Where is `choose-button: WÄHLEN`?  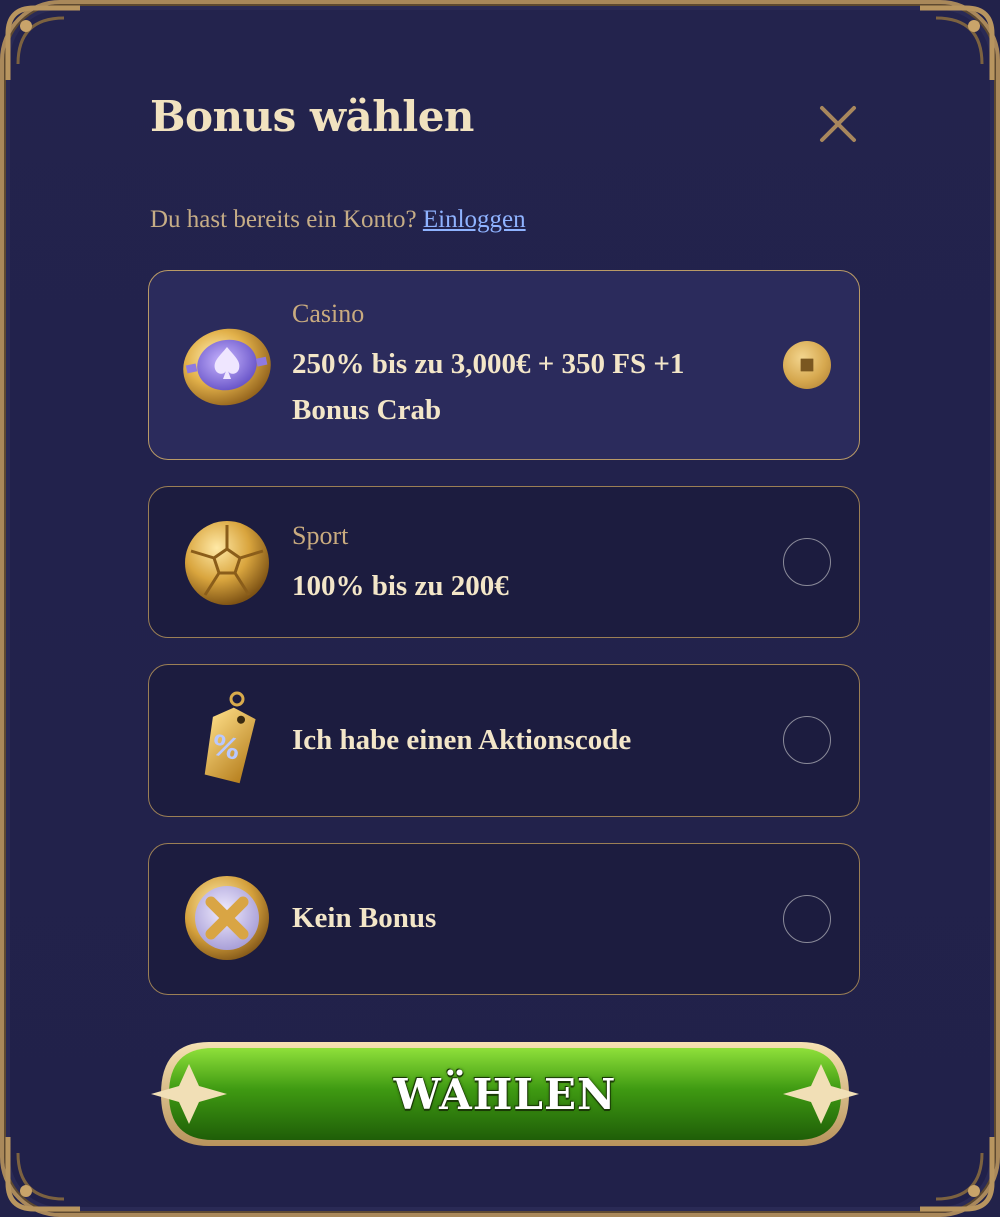
choose-button: WÄHLEN is located at coordinates (505, 1094).